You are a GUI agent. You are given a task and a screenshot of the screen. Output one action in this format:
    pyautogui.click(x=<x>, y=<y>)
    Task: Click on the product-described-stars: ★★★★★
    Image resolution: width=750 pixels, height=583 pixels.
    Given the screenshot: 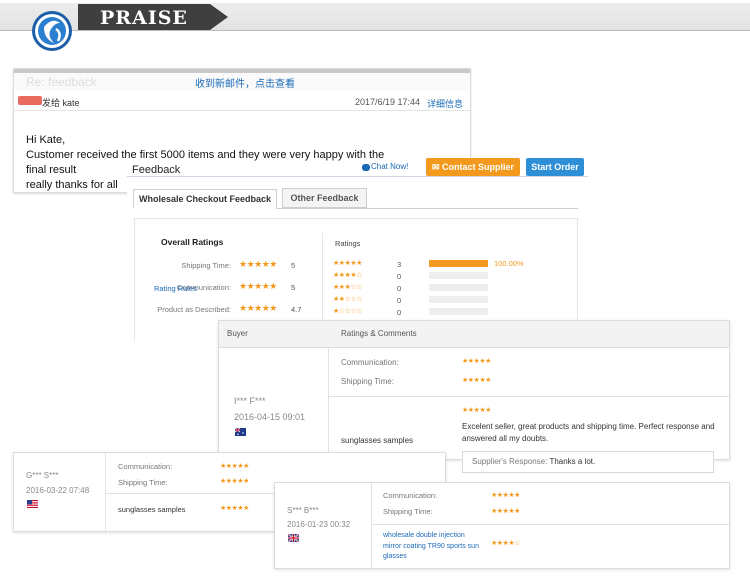 What is the action you would take?
    pyautogui.click(x=258, y=308)
    